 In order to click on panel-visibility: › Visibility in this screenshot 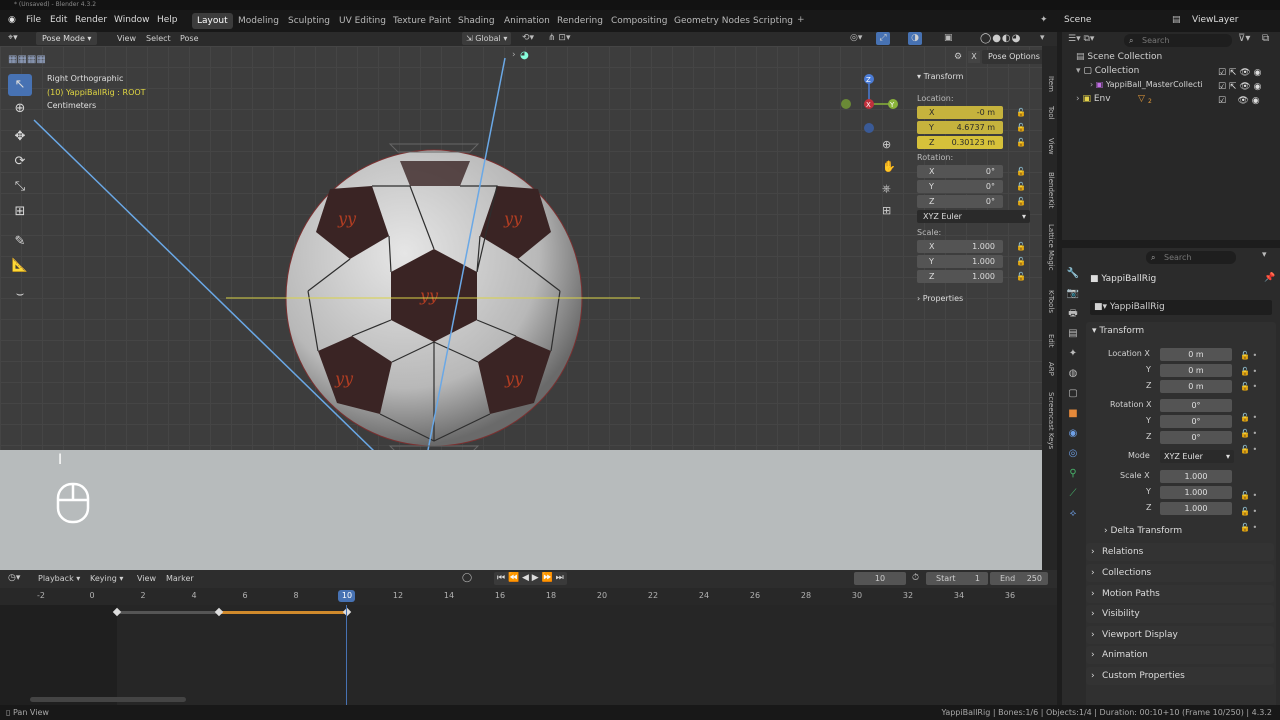, I will do `click(1180, 614)`.